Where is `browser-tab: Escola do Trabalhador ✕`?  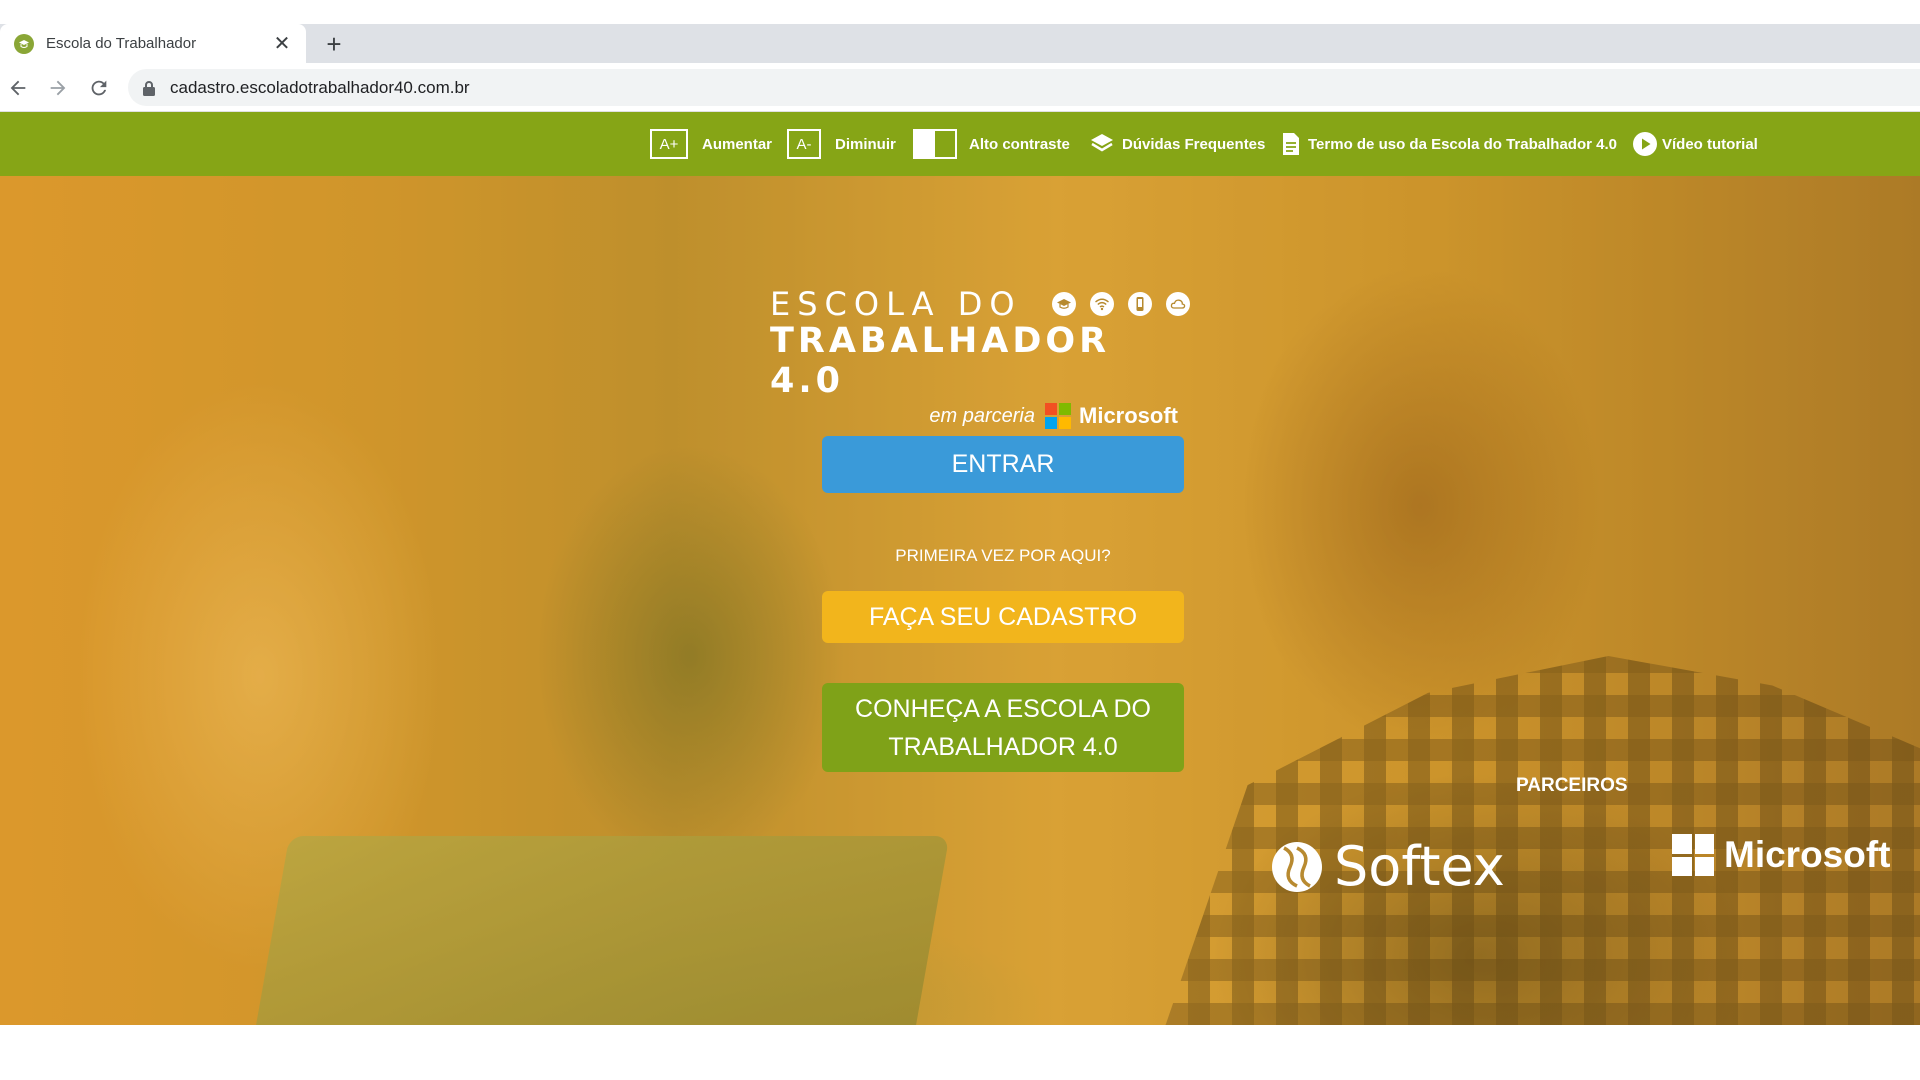 browser-tab: Escola do Trabalhador ✕ is located at coordinates (153, 43).